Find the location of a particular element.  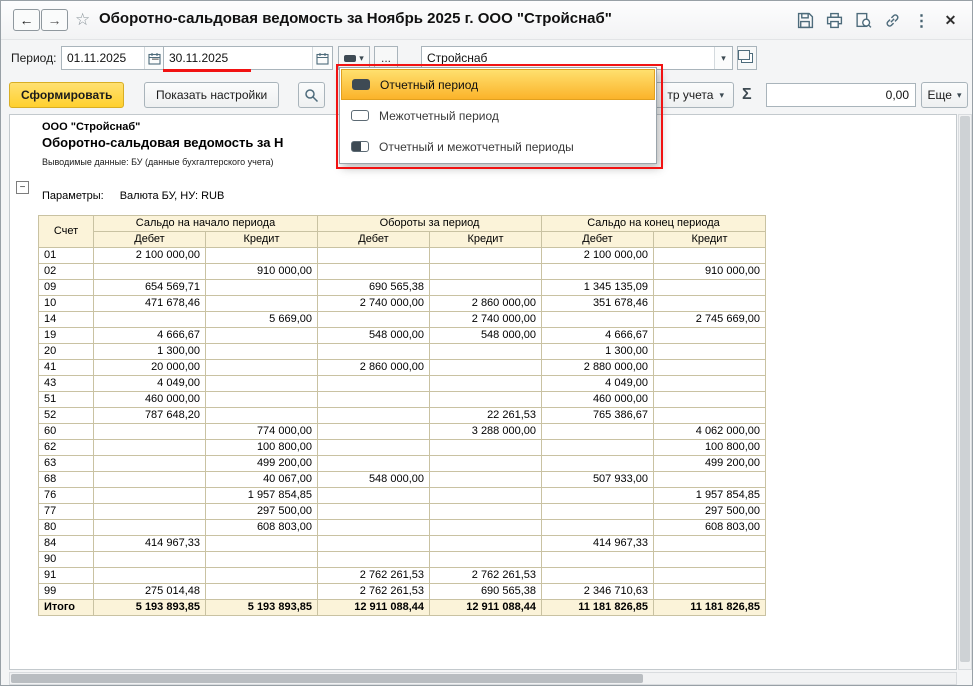

amount-cell: 690 565,38 is located at coordinates (485, 591).